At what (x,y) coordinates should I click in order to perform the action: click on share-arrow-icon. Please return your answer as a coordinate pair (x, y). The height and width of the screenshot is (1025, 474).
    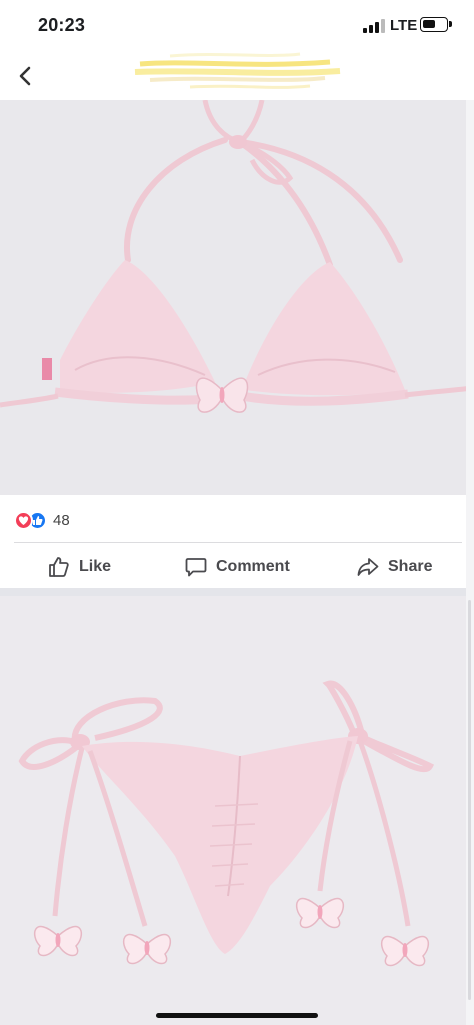
    Looking at the image, I should click on (368, 567).